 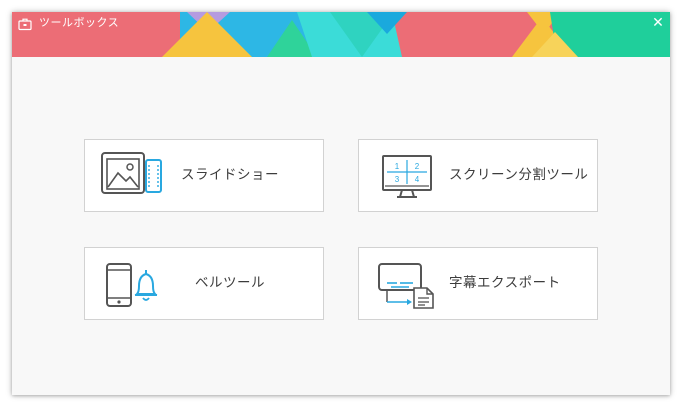 What do you see at coordinates (230, 175) in the screenshot?
I see `slideshow-label: スライドショー` at bounding box center [230, 175].